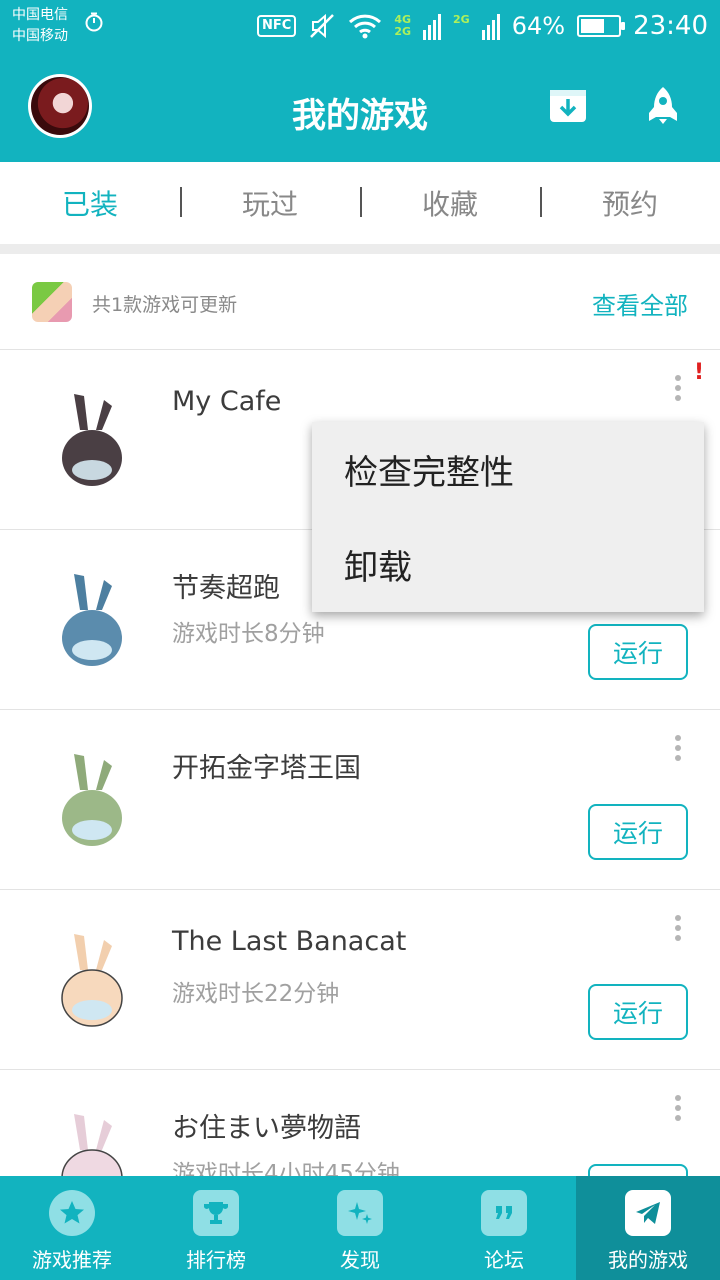 The height and width of the screenshot is (1280, 720). What do you see at coordinates (648, 1213) in the screenshot?
I see `paper-plane-icon` at bounding box center [648, 1213].